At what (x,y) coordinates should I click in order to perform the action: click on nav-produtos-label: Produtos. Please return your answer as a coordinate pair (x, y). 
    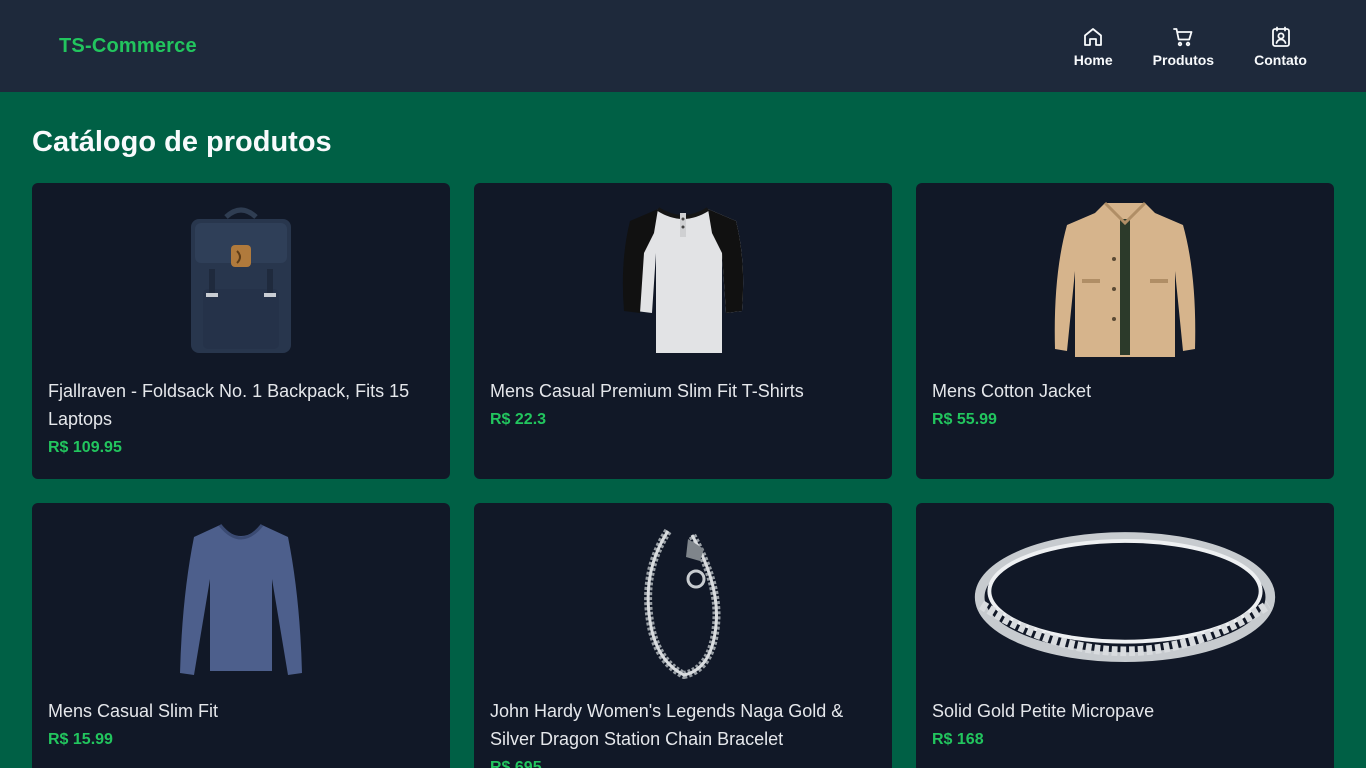
    Looking at the image, I should click on (1183, 59).